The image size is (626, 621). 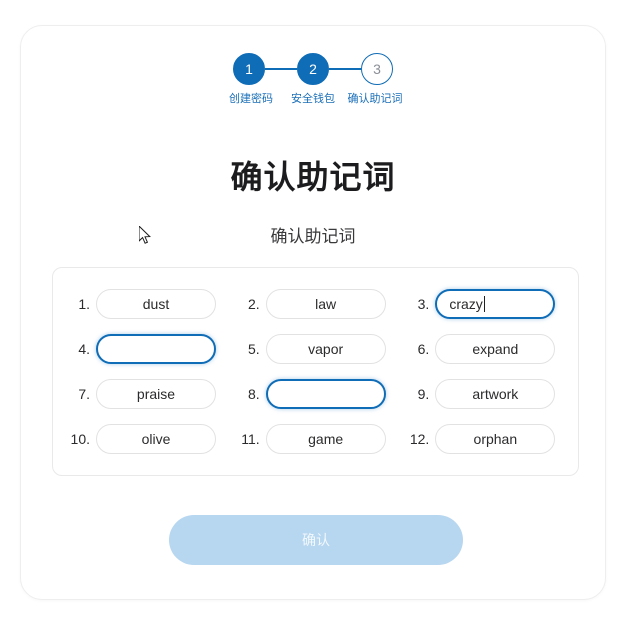 What do you see at coordinates (316, 540) in the screenshot?
I see `confirm-button: 确认` at bounding box center [316, 540].